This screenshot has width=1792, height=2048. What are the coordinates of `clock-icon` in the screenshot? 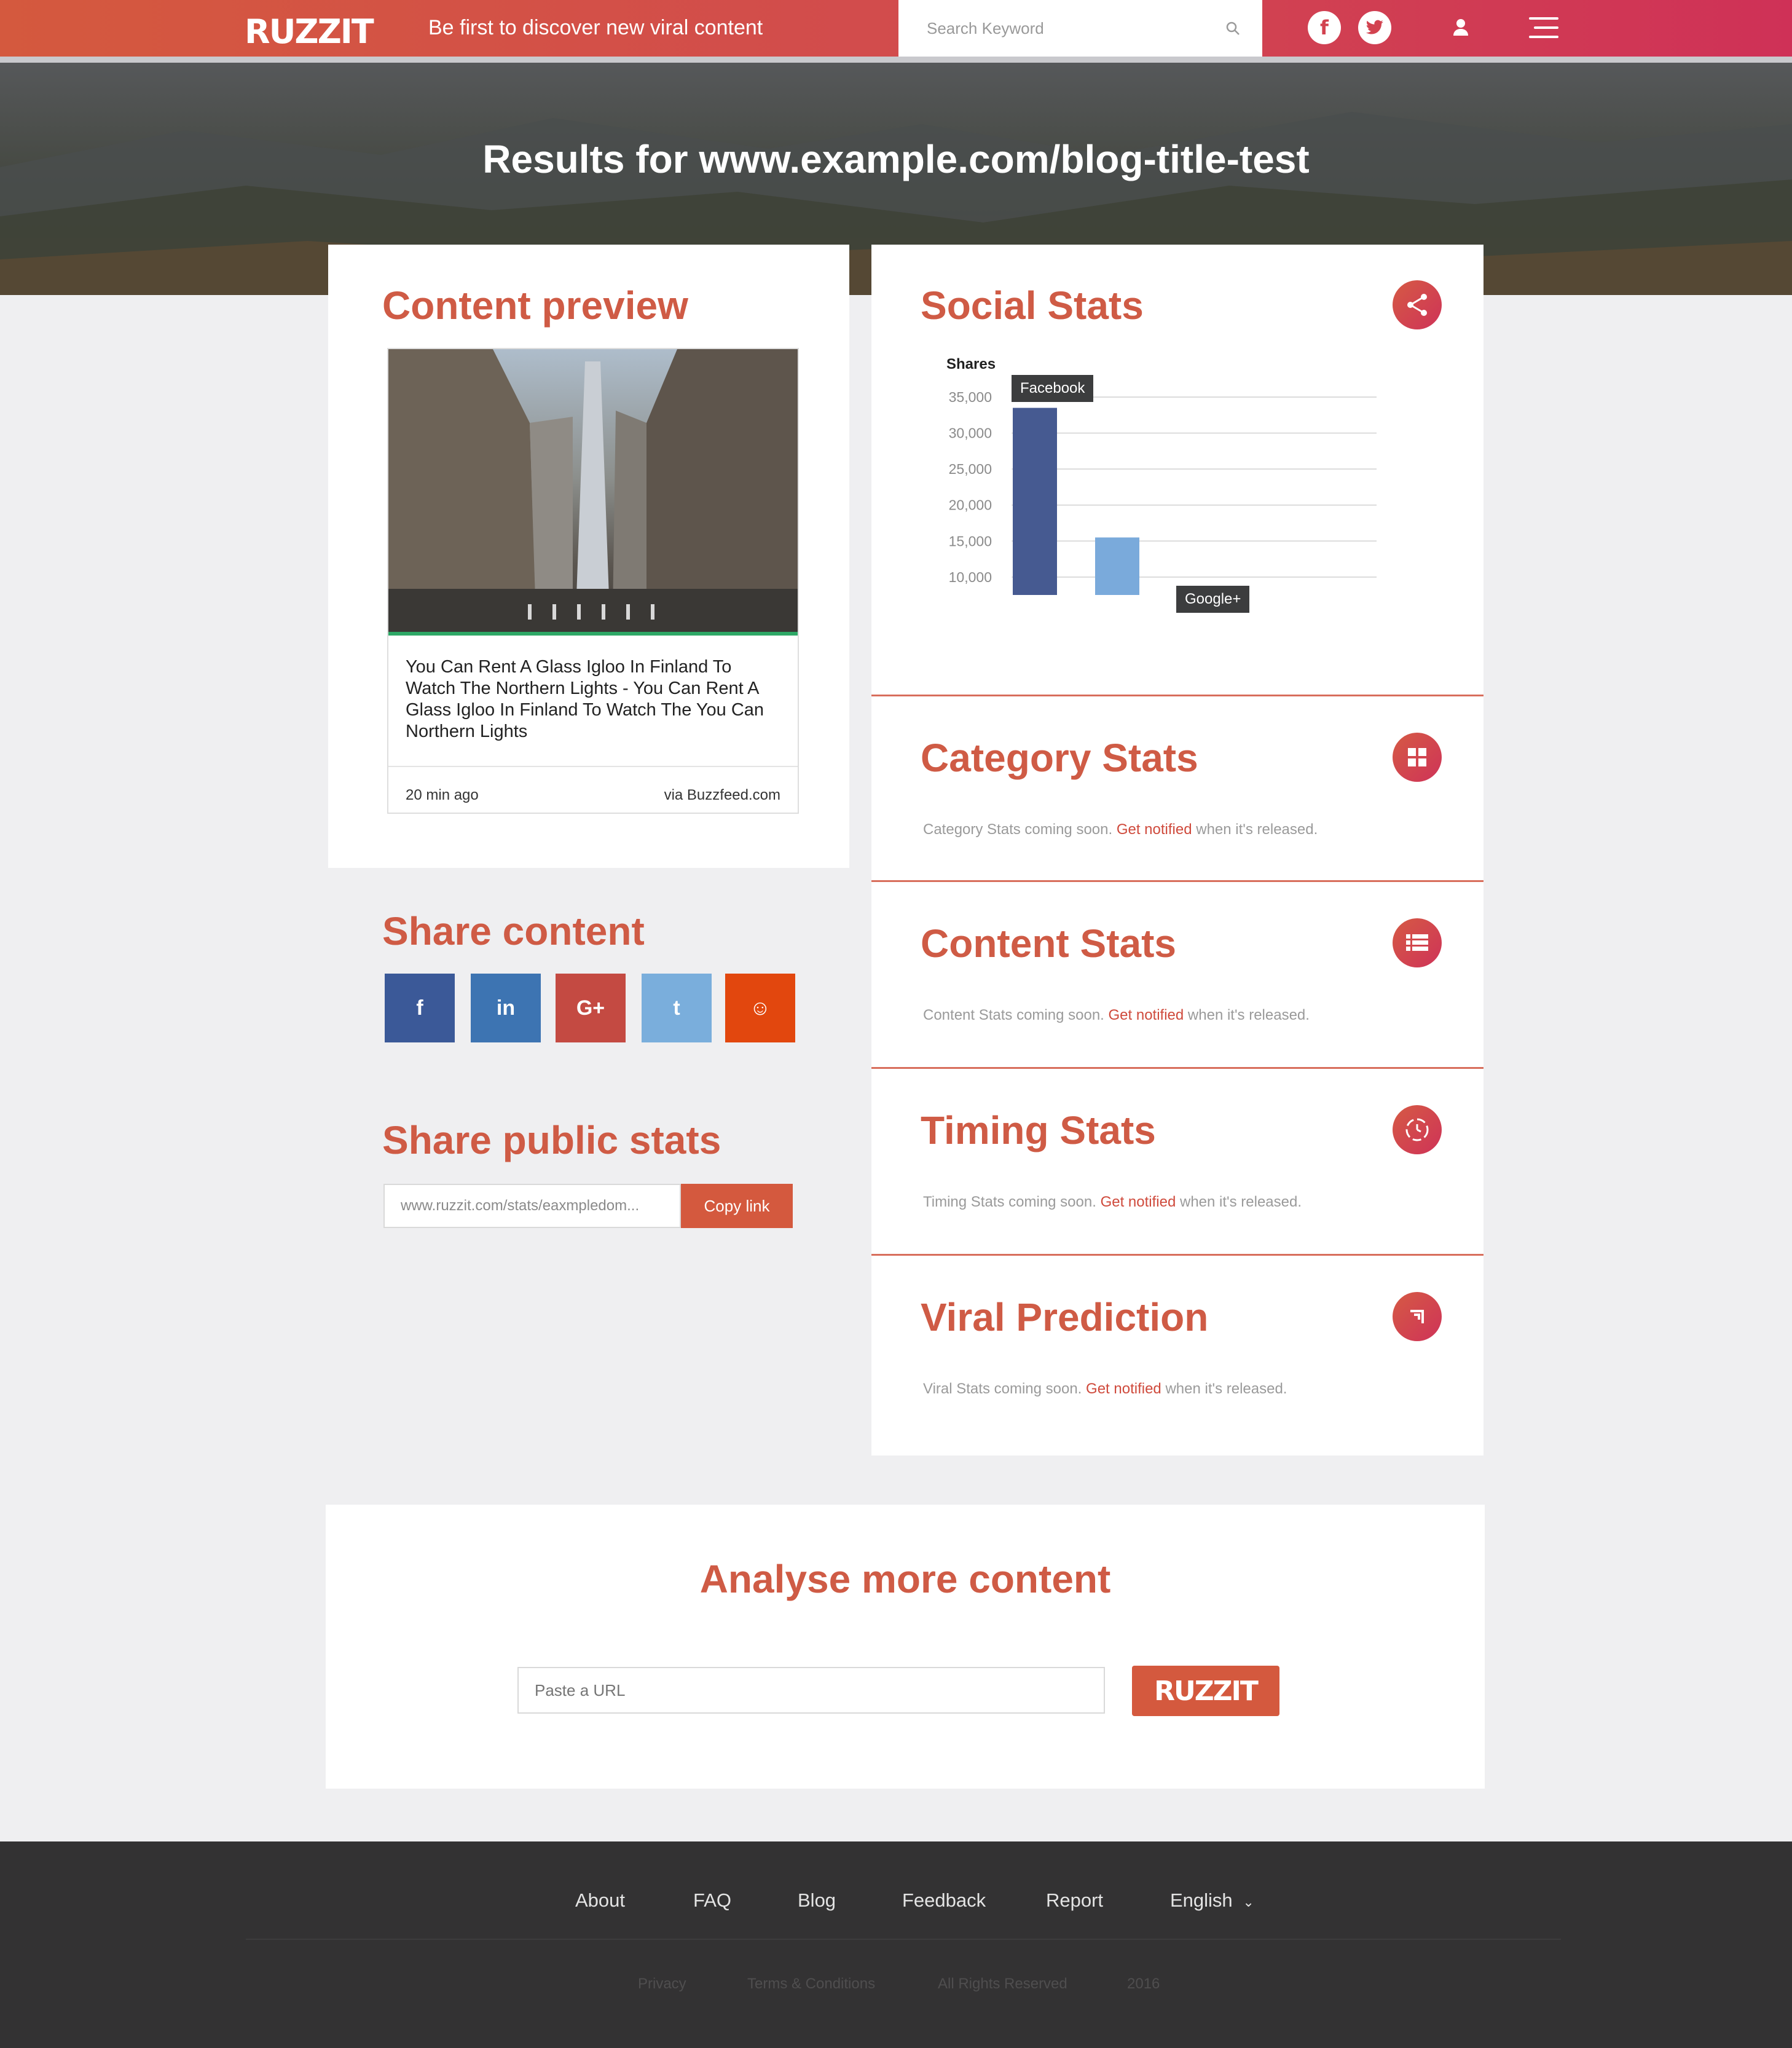 It's located at (1418, 1129).